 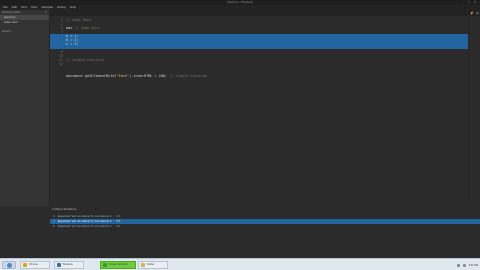 What do you see at coordinates (475, 2) in the screenshot?
I see `close-window-button: ✕` at bounding box center [475, 2].